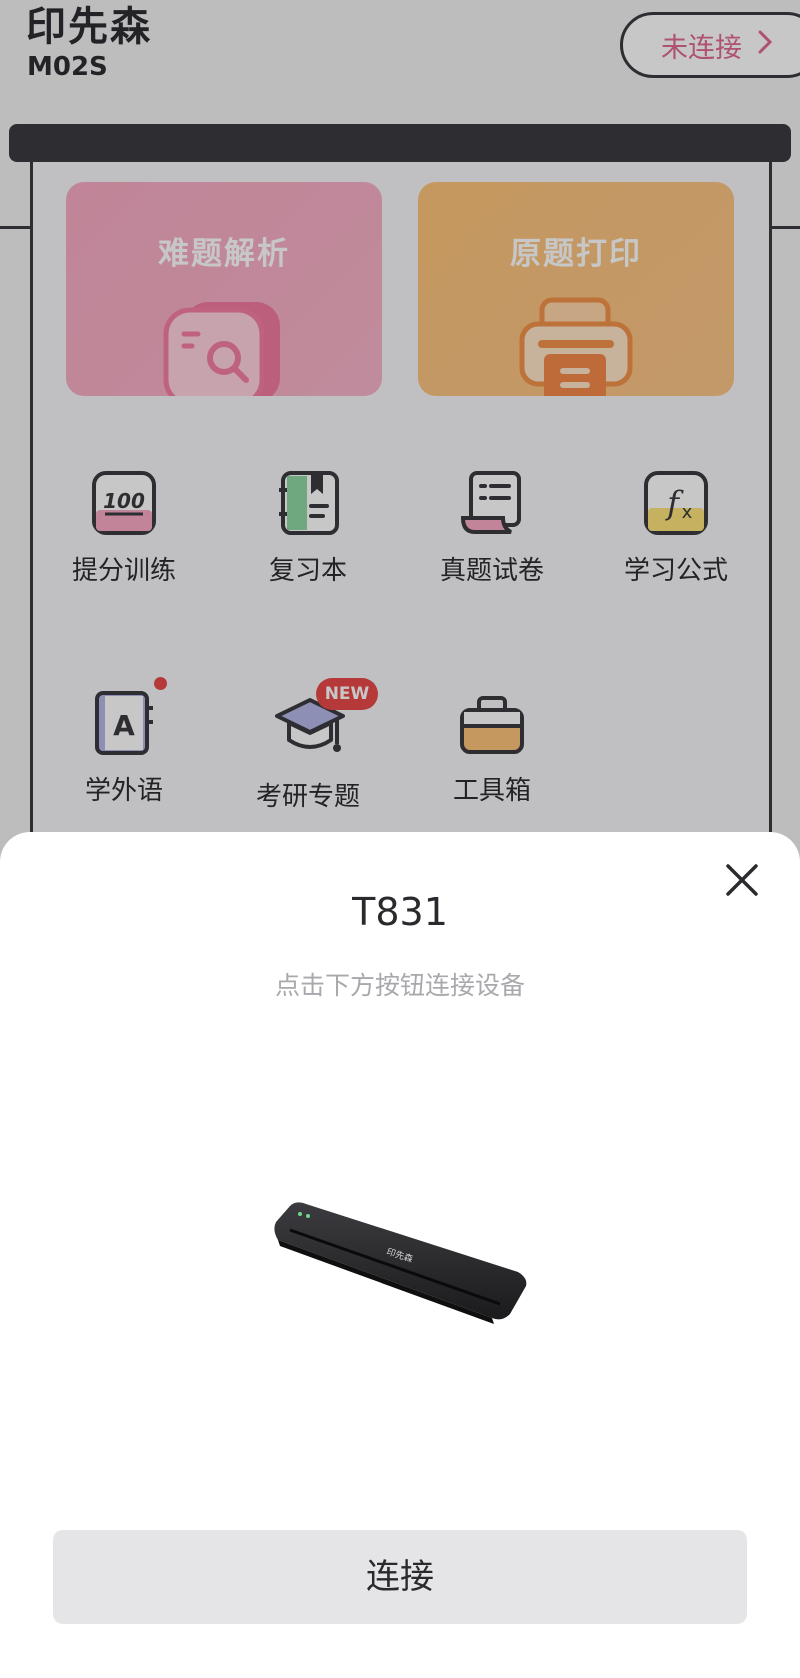  I want to click on printer-device-image: 印先森, so click(400, 1263).